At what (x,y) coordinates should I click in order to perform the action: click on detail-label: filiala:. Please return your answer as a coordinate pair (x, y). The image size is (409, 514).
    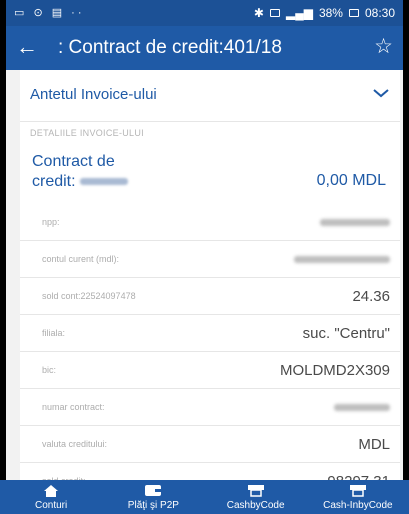
    Looking at the image, I should click on (54, 333).